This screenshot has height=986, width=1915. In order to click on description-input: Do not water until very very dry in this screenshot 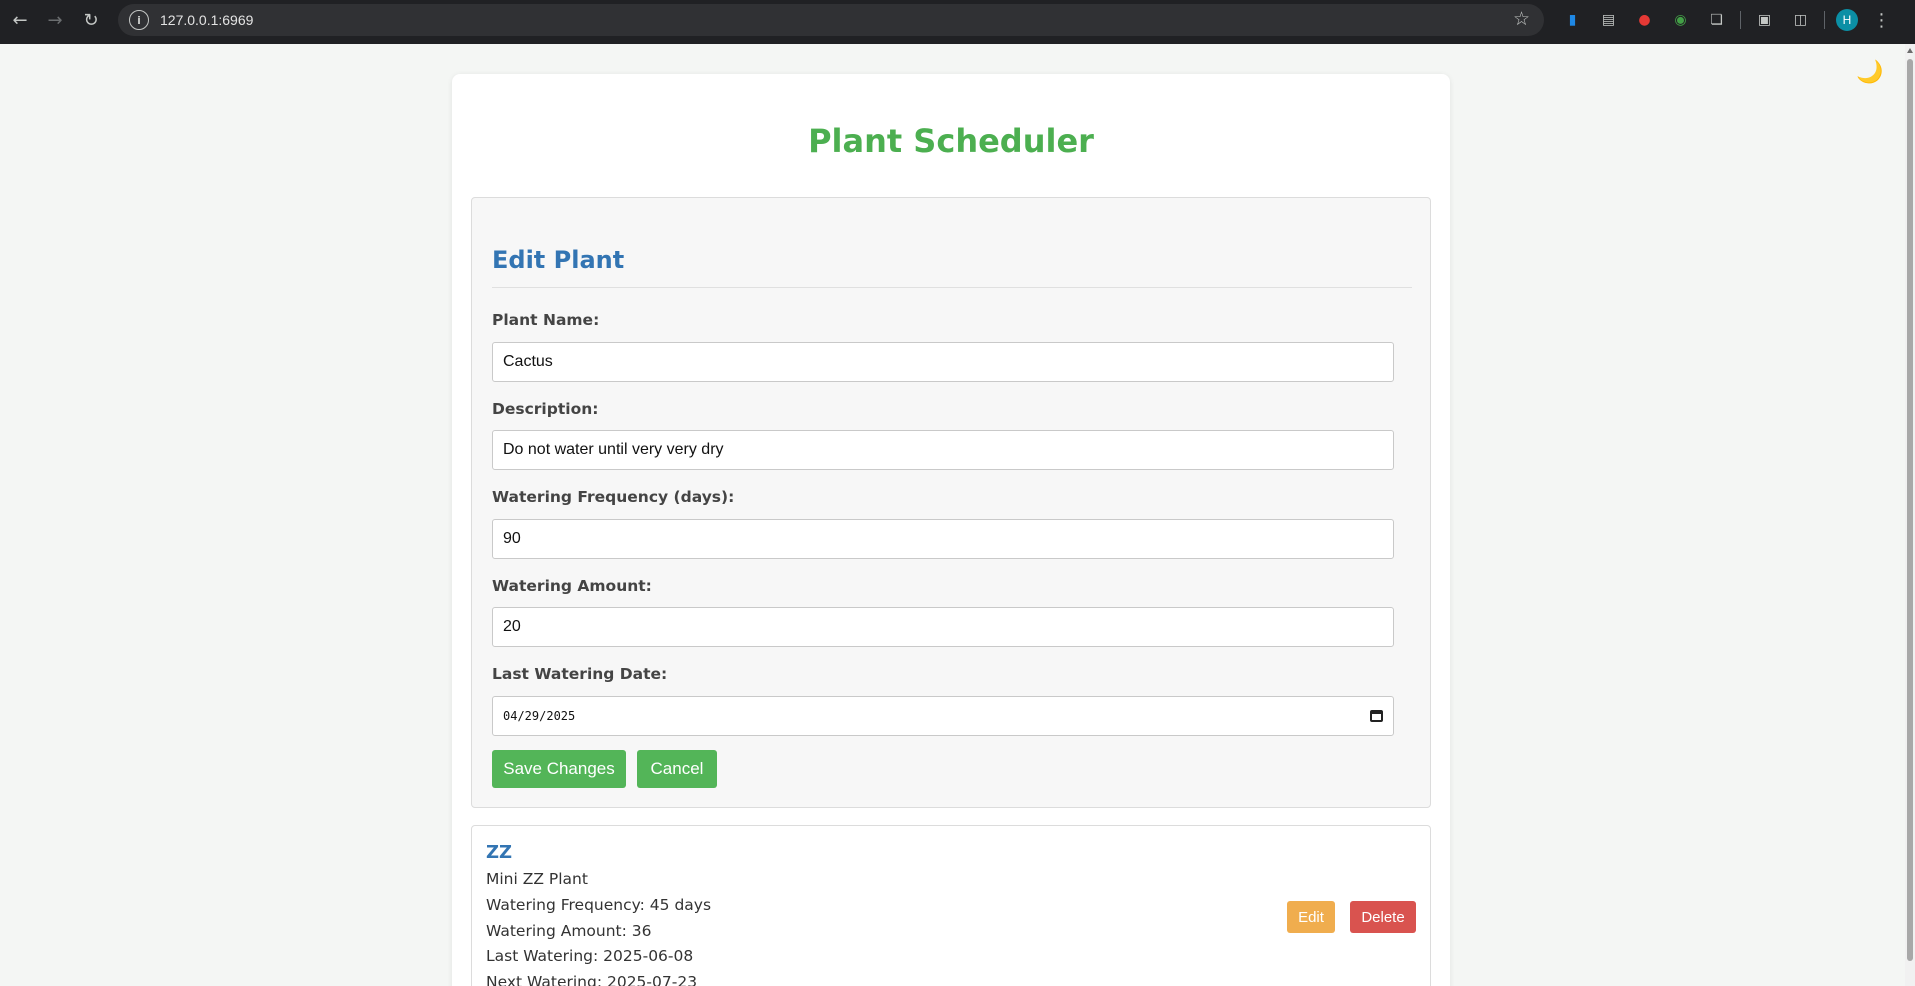, I will do `click(943, 450)`.